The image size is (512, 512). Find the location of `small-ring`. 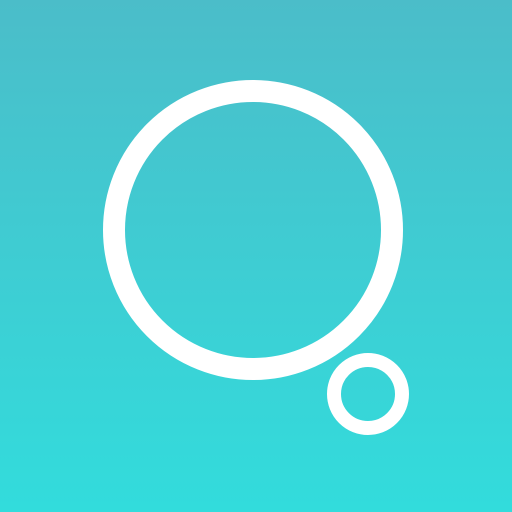

small-ring is located at coordinates (368, 394).